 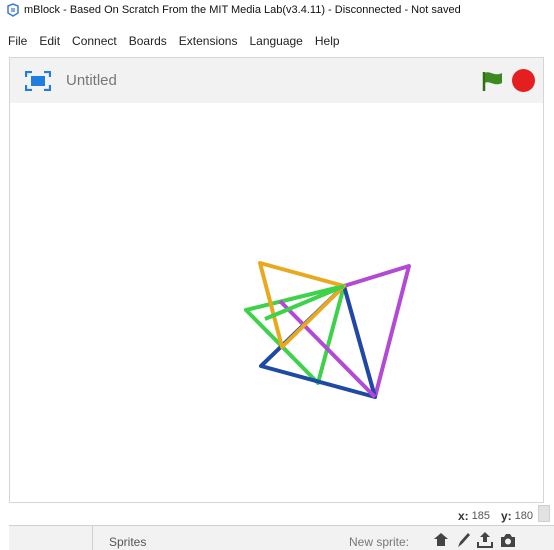 I want to click on fullscreen-icon, so click(x=38, y=80).